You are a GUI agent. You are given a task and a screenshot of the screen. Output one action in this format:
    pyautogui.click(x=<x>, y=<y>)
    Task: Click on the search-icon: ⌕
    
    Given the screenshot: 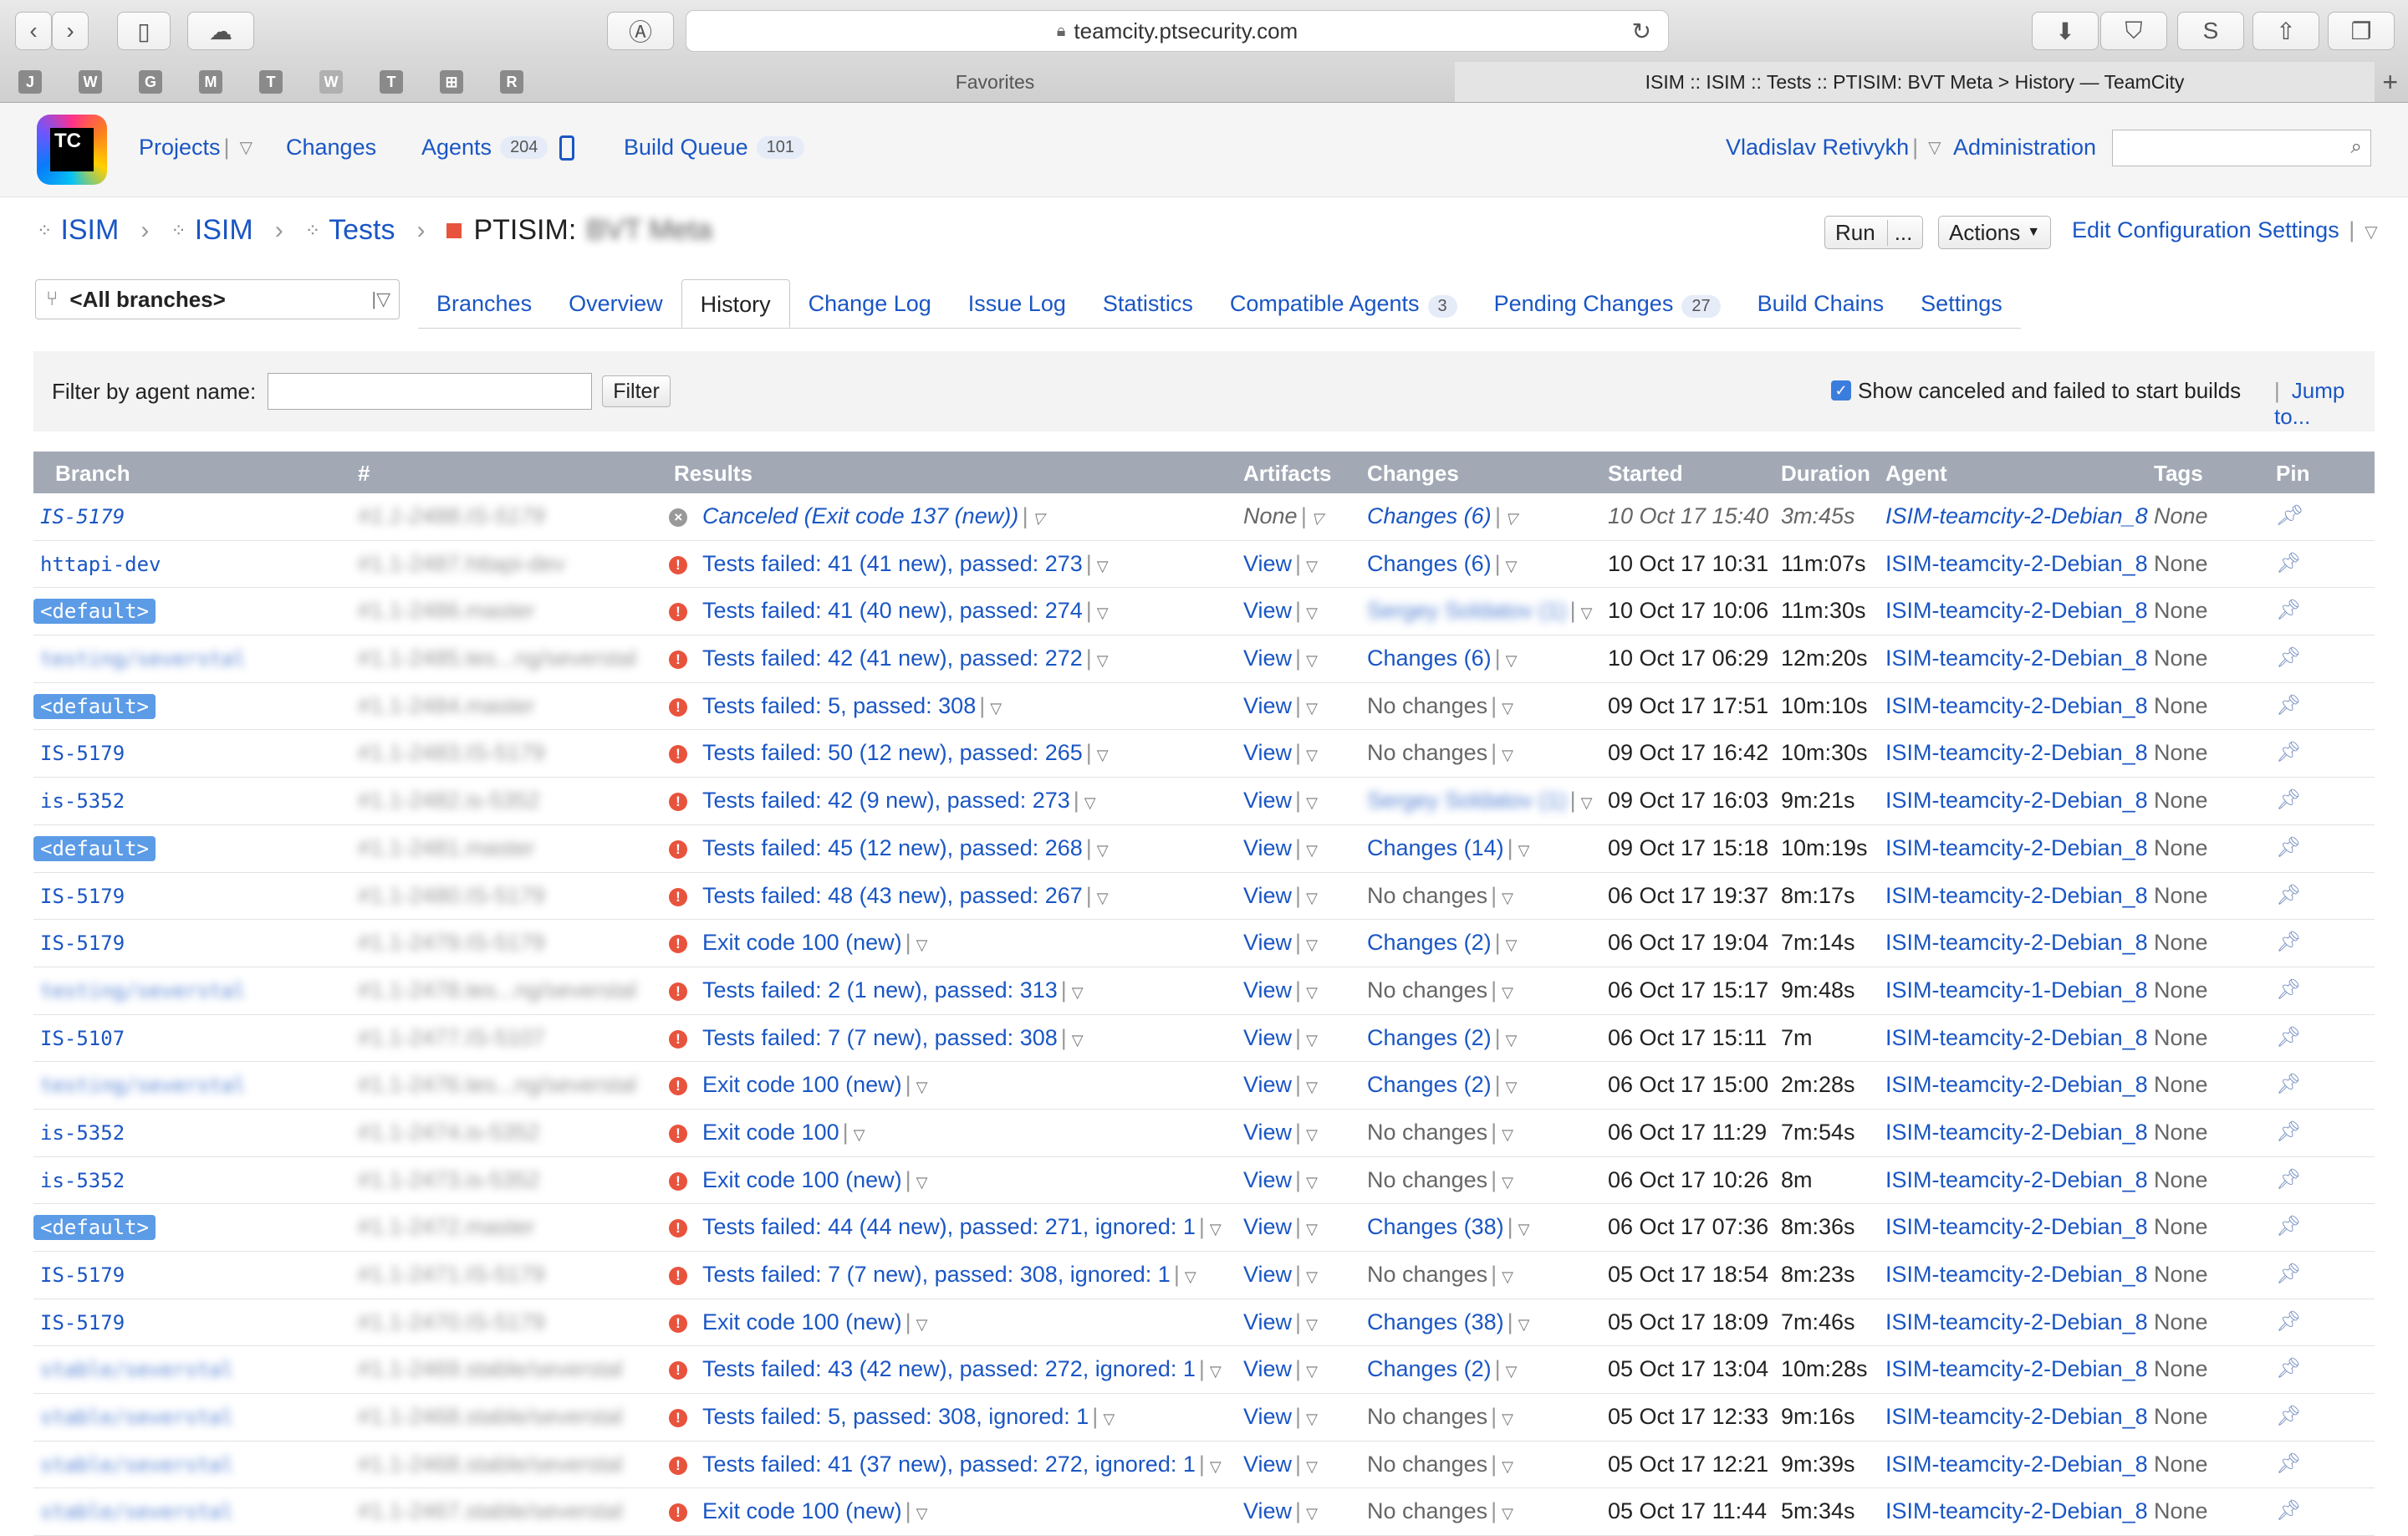 What is the action you would take?
    pyautogui.click(x=2357, y=147)
    